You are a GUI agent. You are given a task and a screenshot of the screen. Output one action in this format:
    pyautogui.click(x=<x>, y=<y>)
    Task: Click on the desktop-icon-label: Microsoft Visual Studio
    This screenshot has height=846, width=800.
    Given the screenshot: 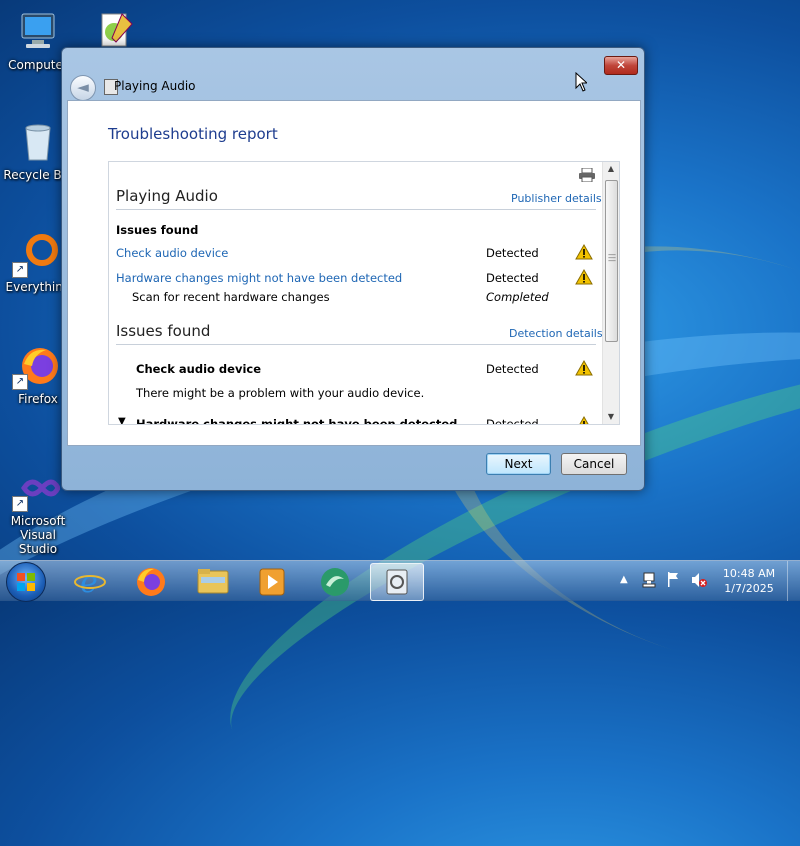 What is the action you would take?
    pyautogui.click(x=38, y=535)
    